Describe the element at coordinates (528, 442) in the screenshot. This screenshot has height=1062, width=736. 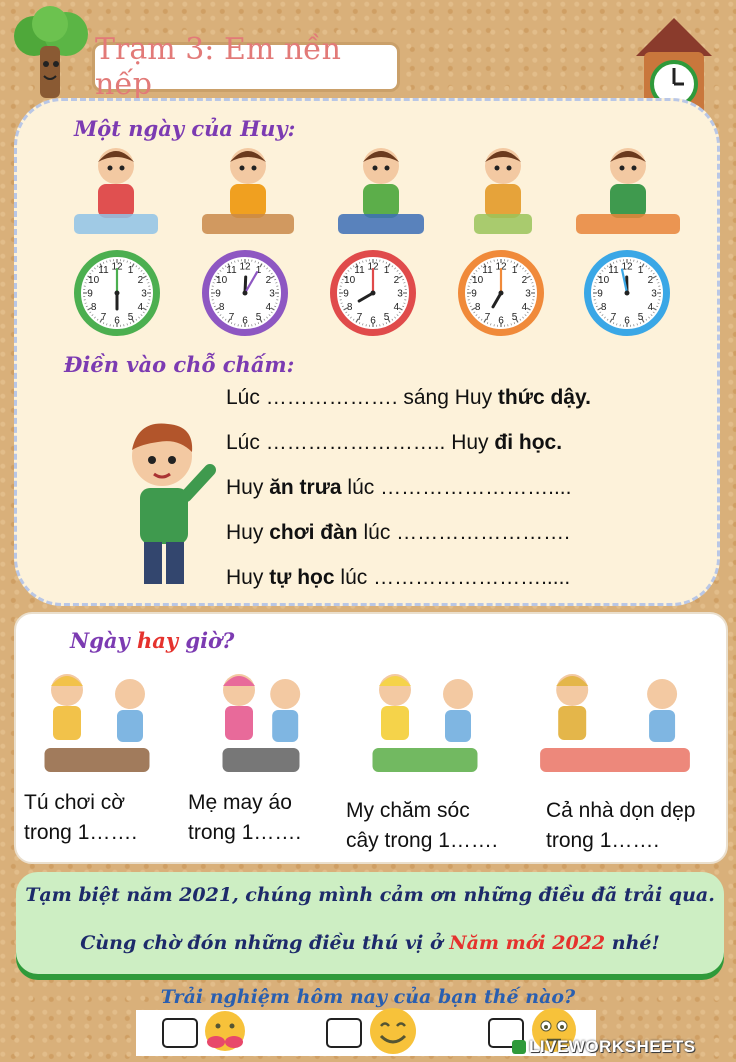
I see `fill-text-bold: đi học.` at that location.